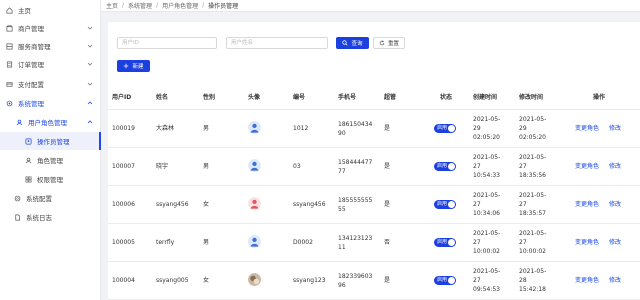 This screenshot has width=640, height=300. I want to click on breadcrumb-item: 用户角色管理, so click(180, 5).